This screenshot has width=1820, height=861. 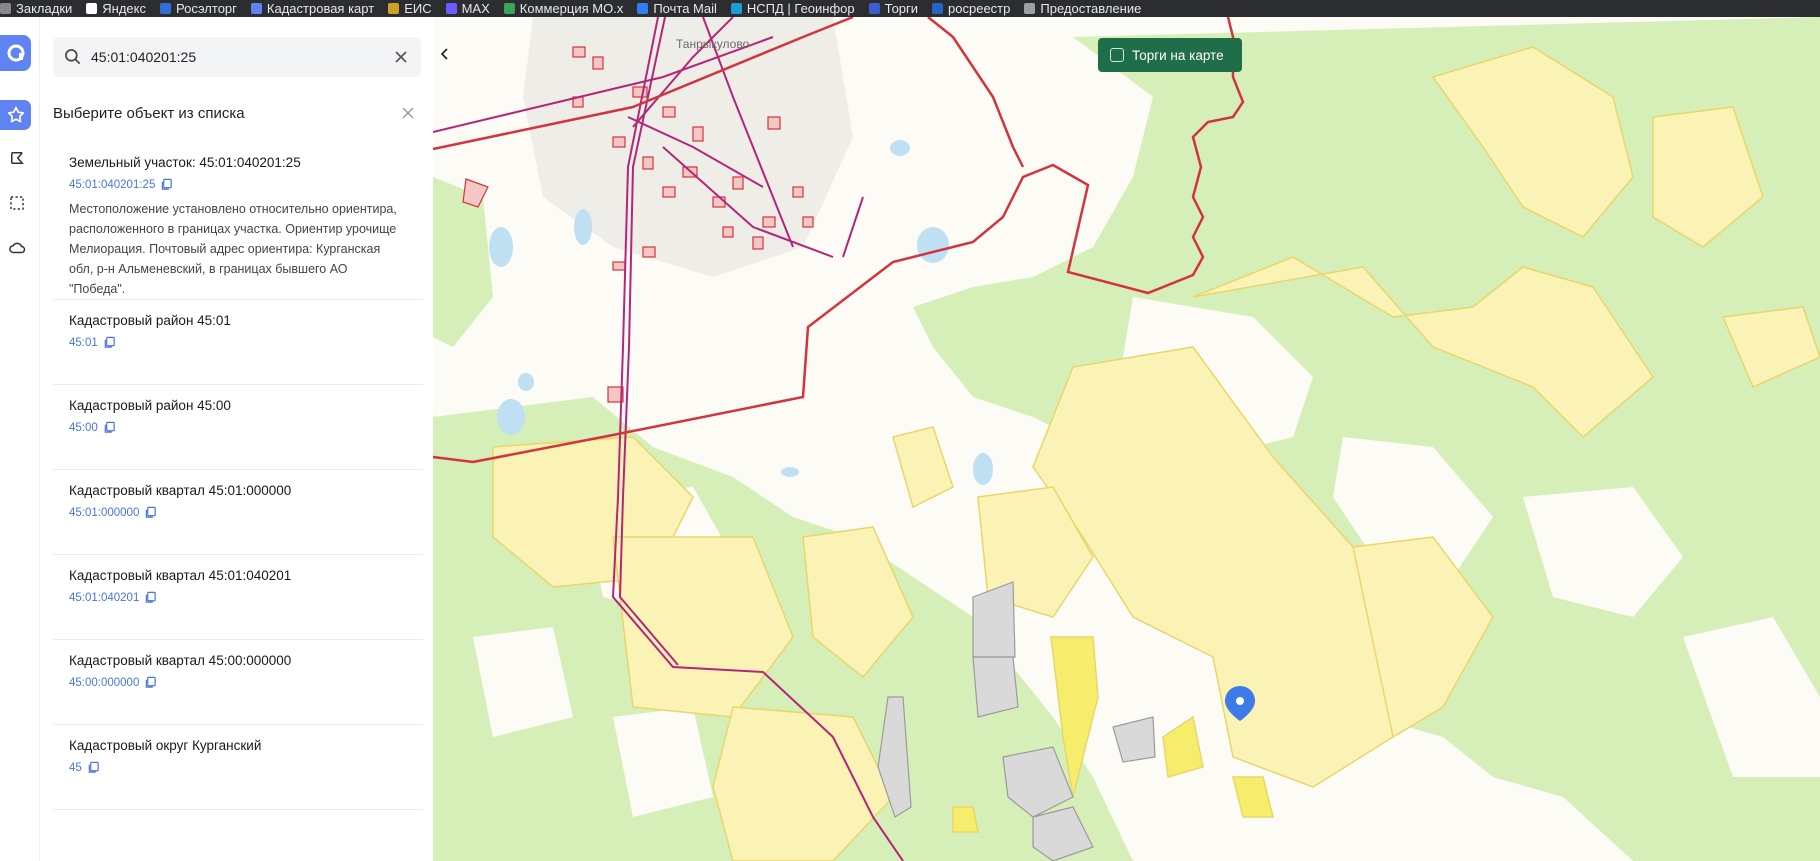 What do you see at coordinates (938, 8) in the screenshot?
I see `rosreestr-icon` at bounding box center [938, 8].